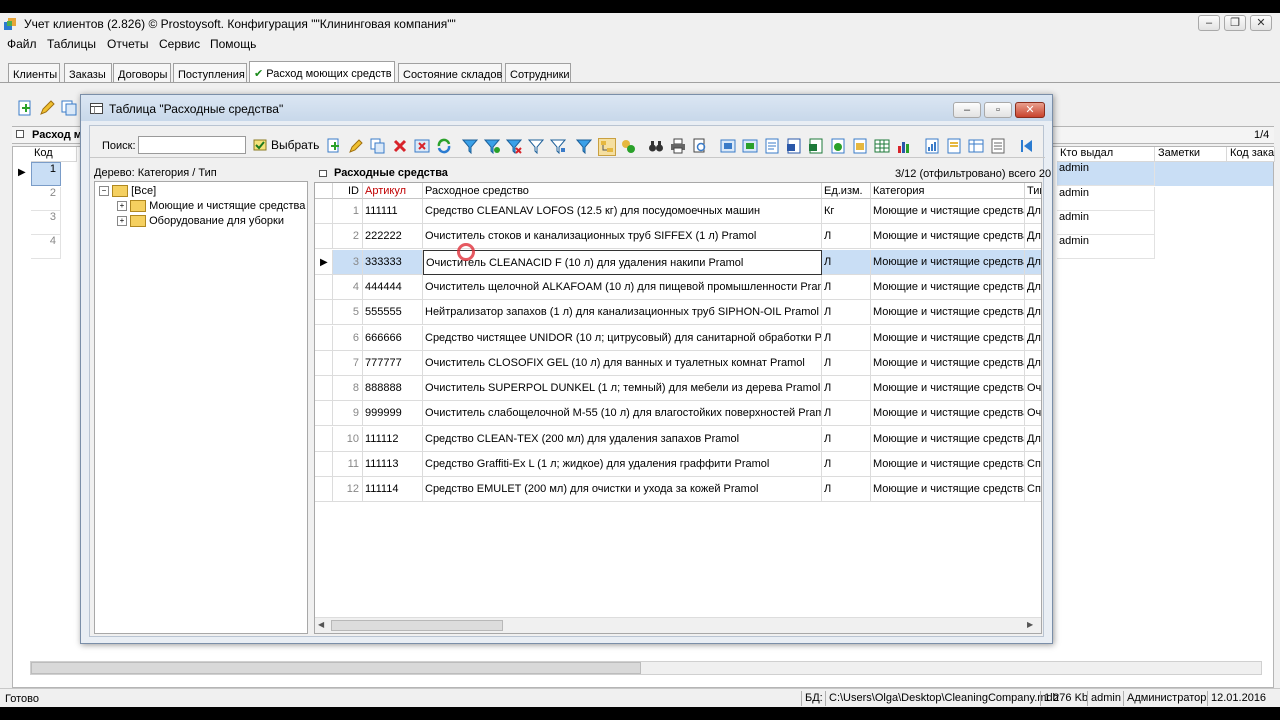 This screenshot has height=720, width=1280. What do you see at coordinates (998, 110) in the screenshot?
I see `dialog-maximize-button: ▫` at bounding box center [998, 110].